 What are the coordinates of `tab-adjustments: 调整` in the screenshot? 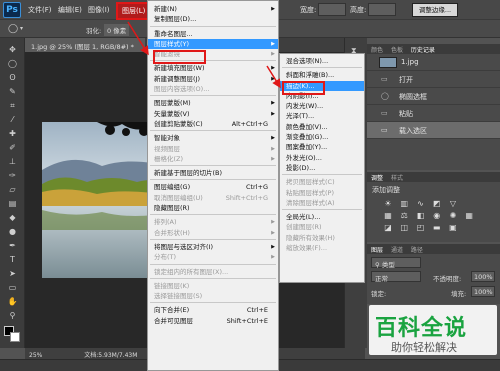 It's located at (377, 177).